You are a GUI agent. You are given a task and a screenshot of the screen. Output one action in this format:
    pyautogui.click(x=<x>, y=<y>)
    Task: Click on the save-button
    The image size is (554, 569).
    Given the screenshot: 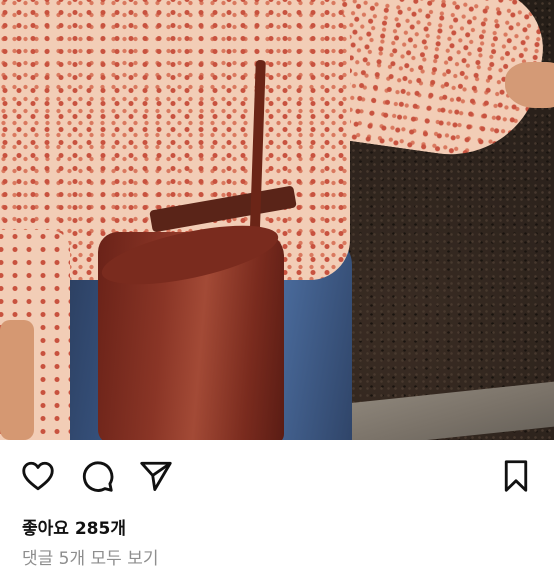 What is the action you would take?
    pyautogui.click(x=516, y=476)
    